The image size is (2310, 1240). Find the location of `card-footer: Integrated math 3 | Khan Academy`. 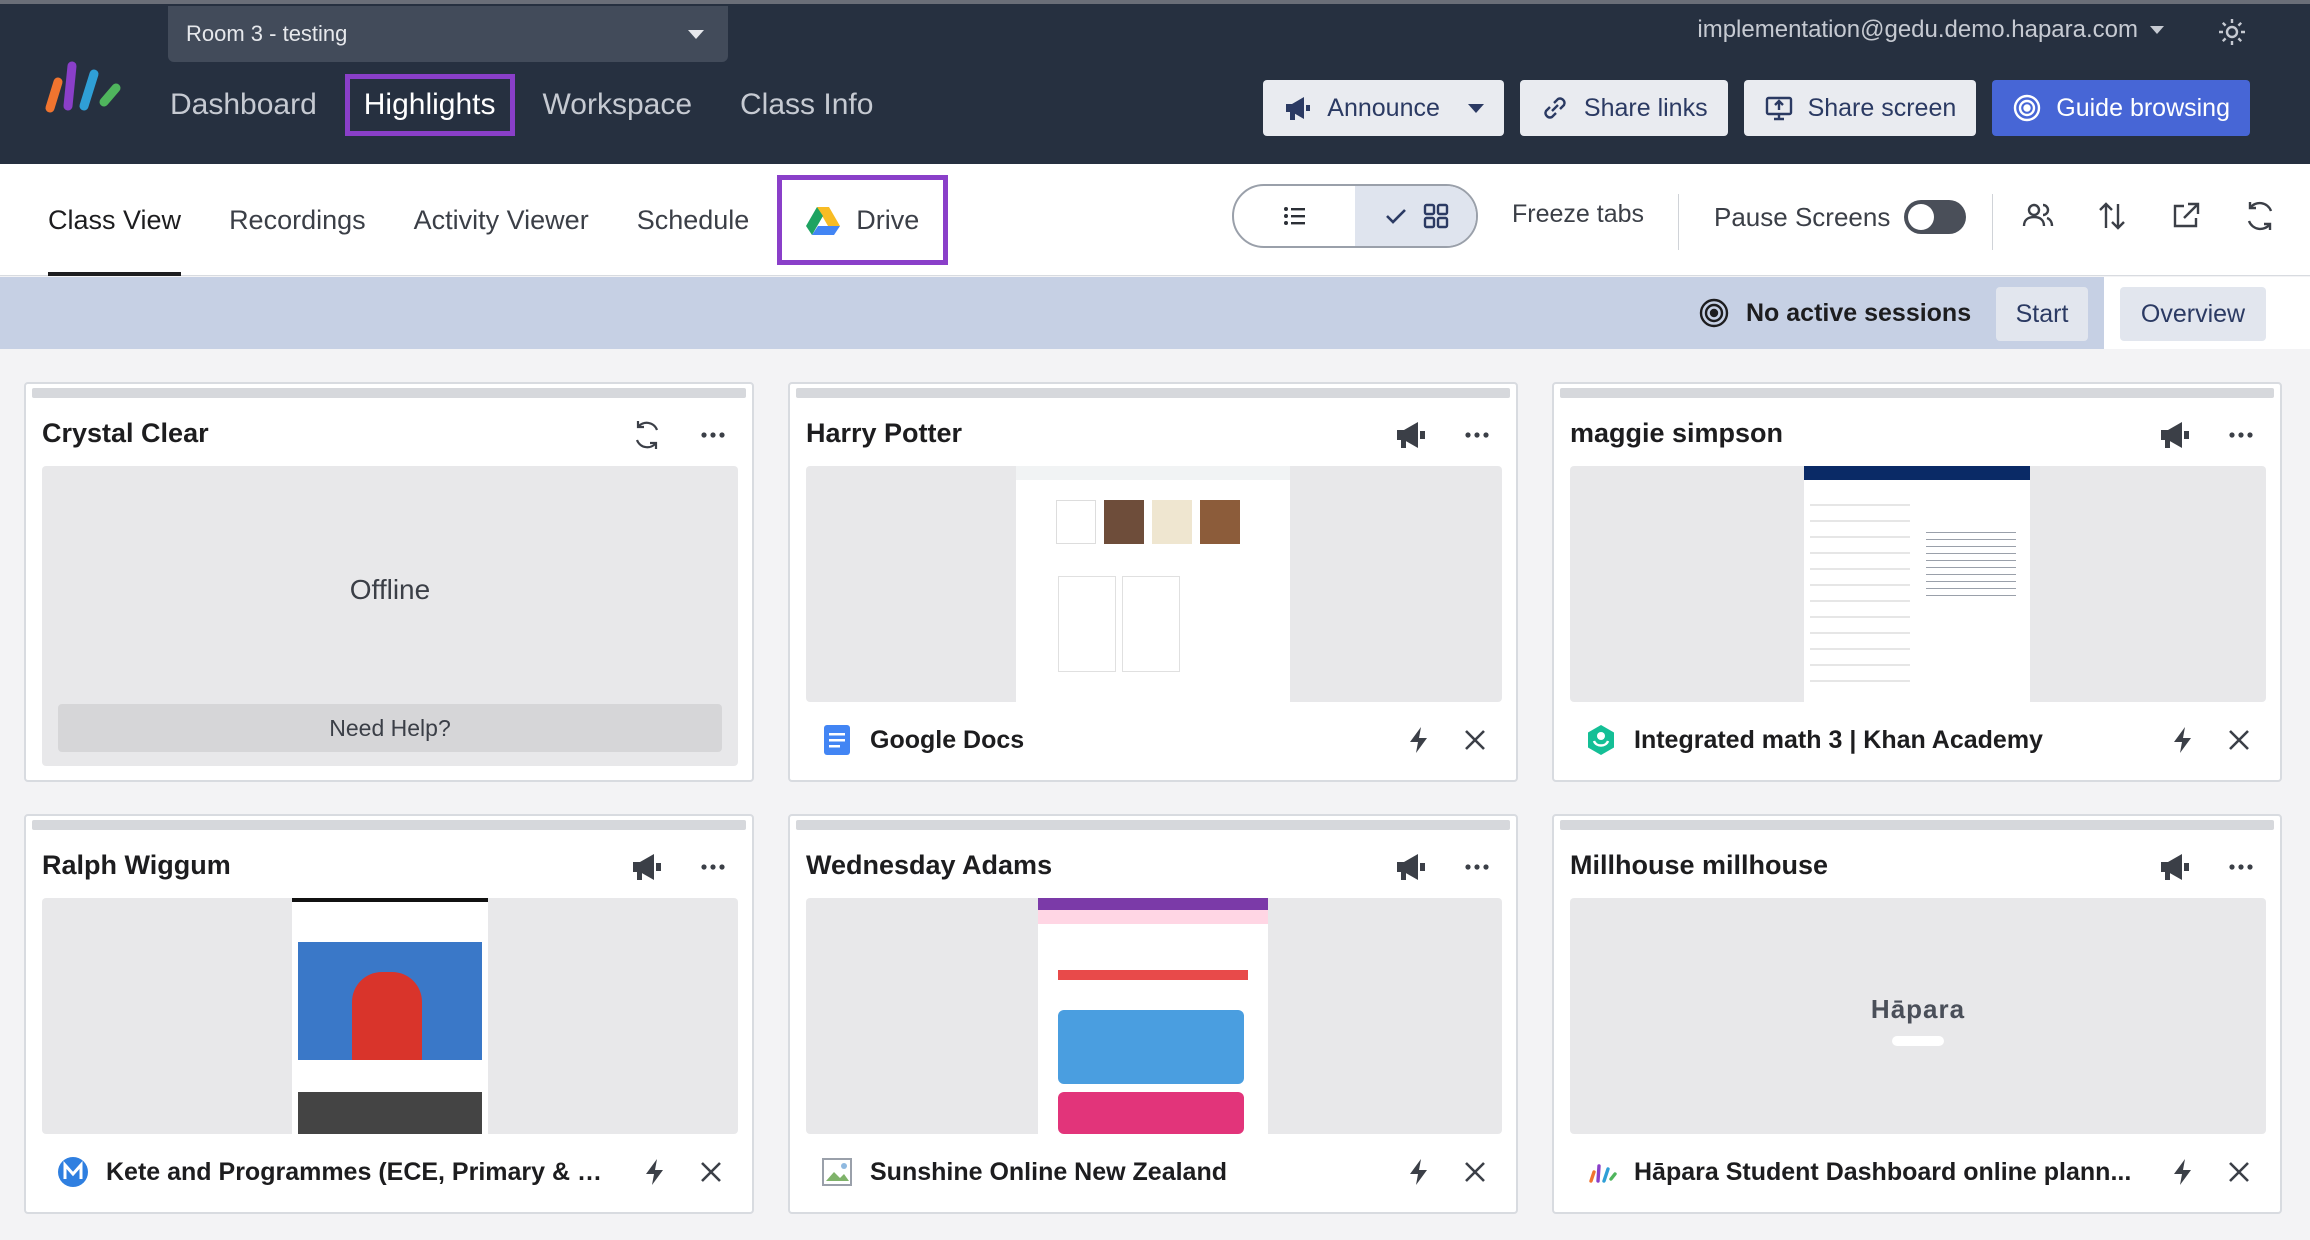

card-footer: Integrated math 3 | Khan Academy is located at coordinates (1917, 740).